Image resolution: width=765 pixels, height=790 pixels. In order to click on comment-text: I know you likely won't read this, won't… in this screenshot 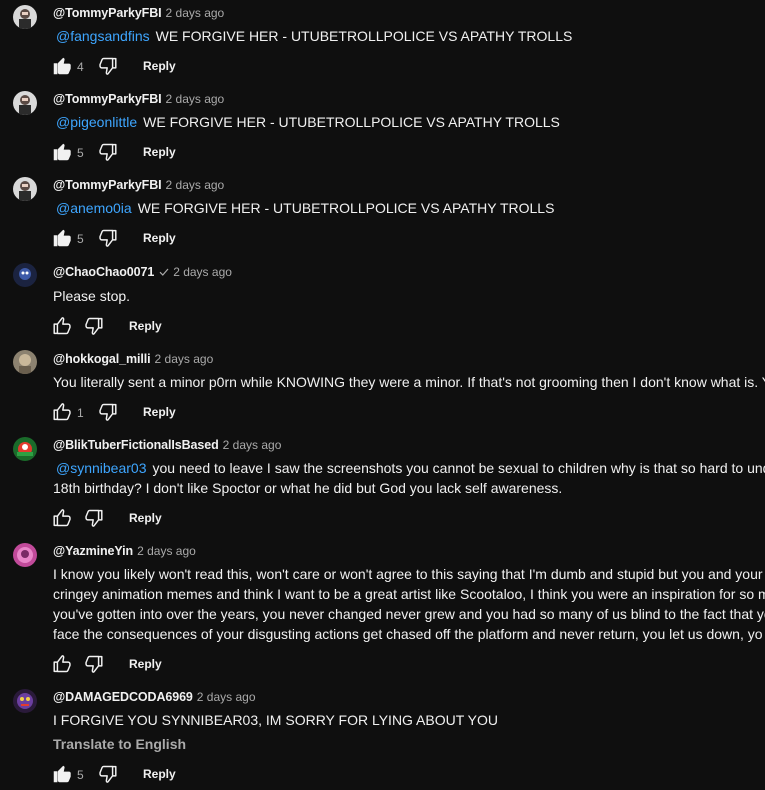, I will do `click(409, 574)`.